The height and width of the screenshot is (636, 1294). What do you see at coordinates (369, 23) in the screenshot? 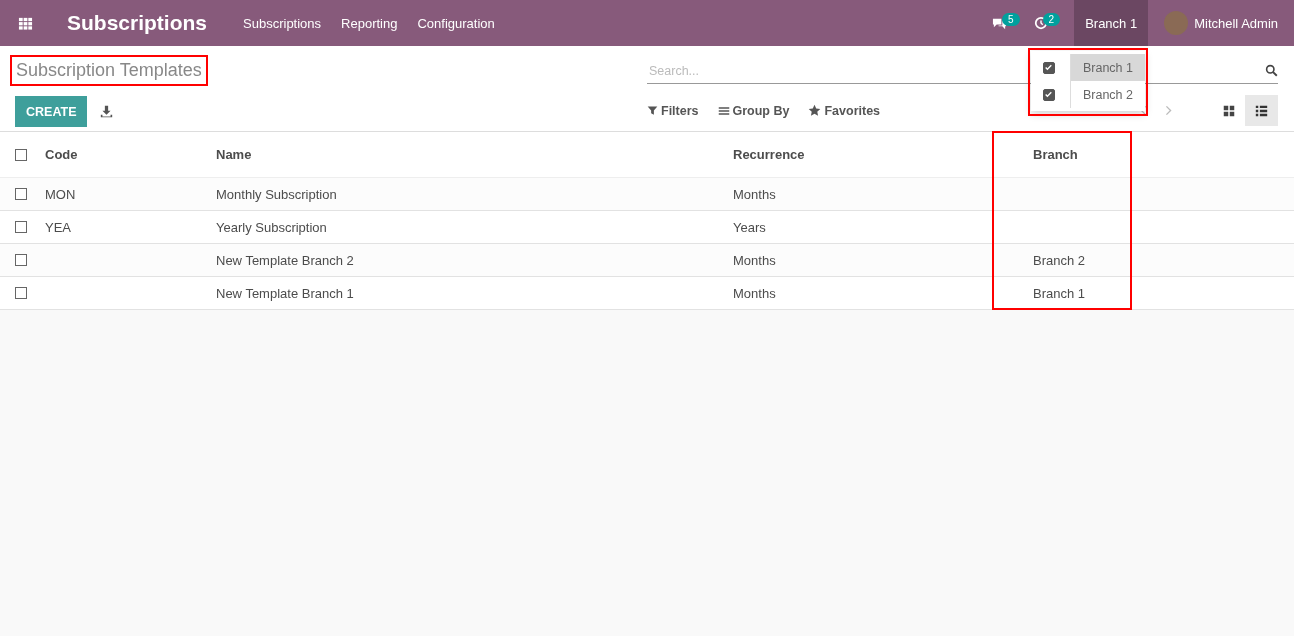
I see `menu-item: Reporting` at bounding box center [369, 23].